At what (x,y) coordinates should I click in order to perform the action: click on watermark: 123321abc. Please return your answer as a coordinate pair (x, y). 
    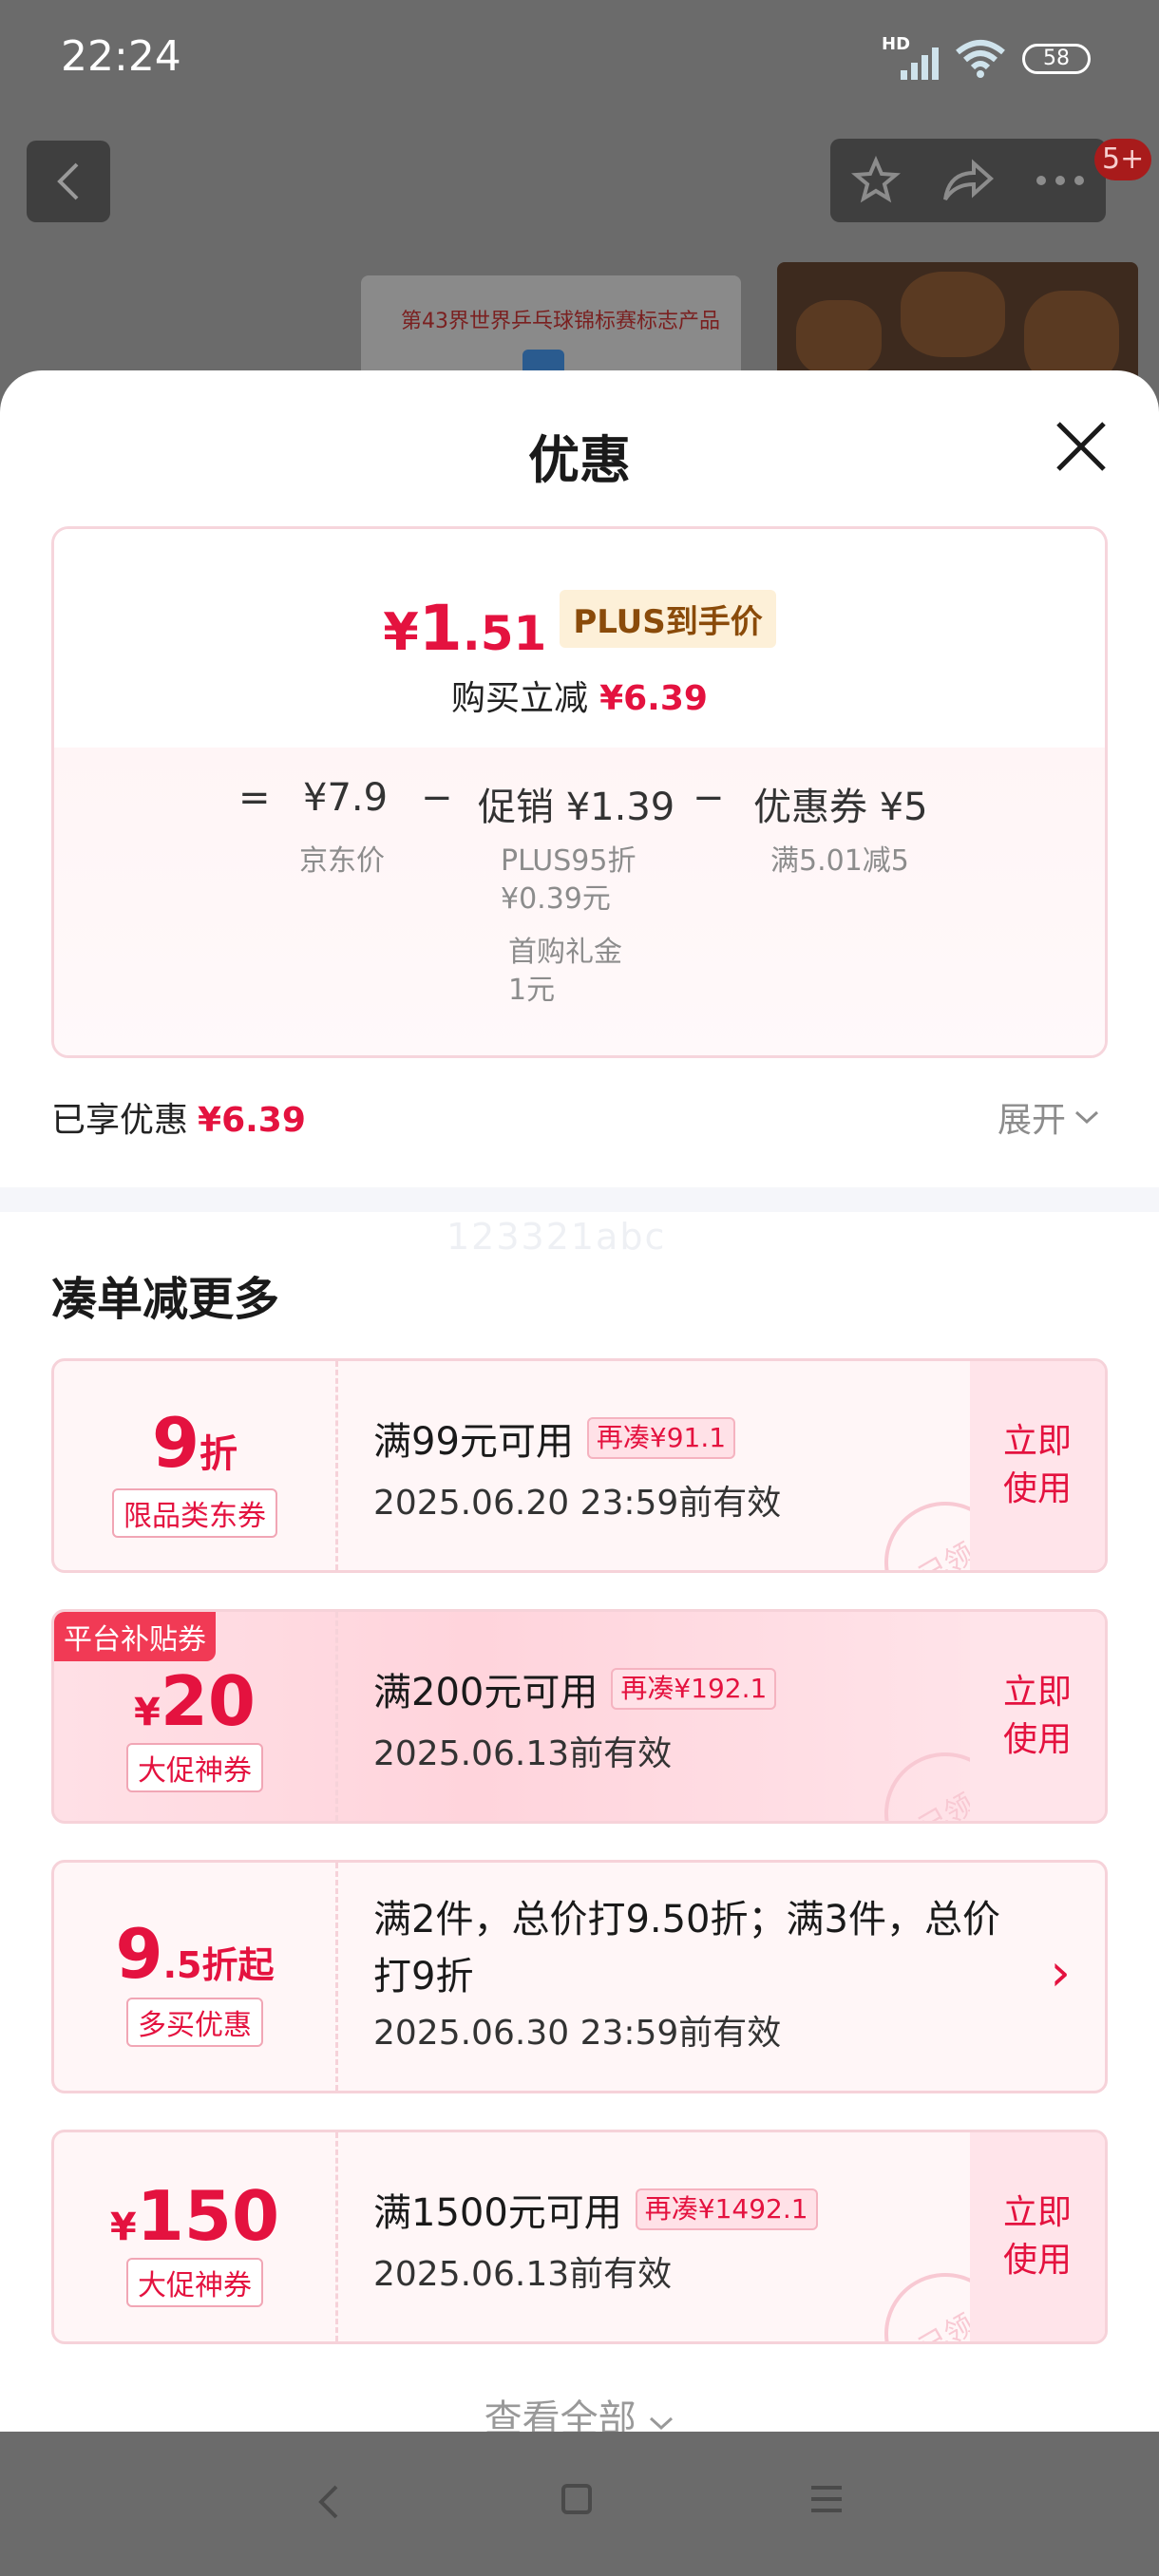
    Looking at the image, I should click on (556, 1237).